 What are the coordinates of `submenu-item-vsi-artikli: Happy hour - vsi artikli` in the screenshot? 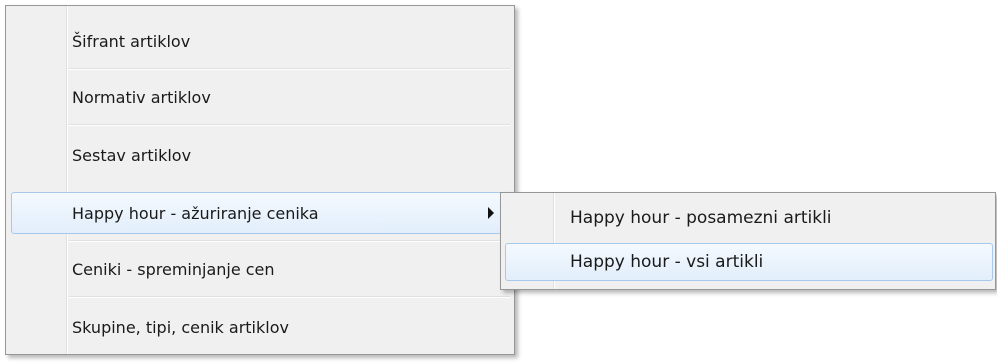 It's located at (749, 262).